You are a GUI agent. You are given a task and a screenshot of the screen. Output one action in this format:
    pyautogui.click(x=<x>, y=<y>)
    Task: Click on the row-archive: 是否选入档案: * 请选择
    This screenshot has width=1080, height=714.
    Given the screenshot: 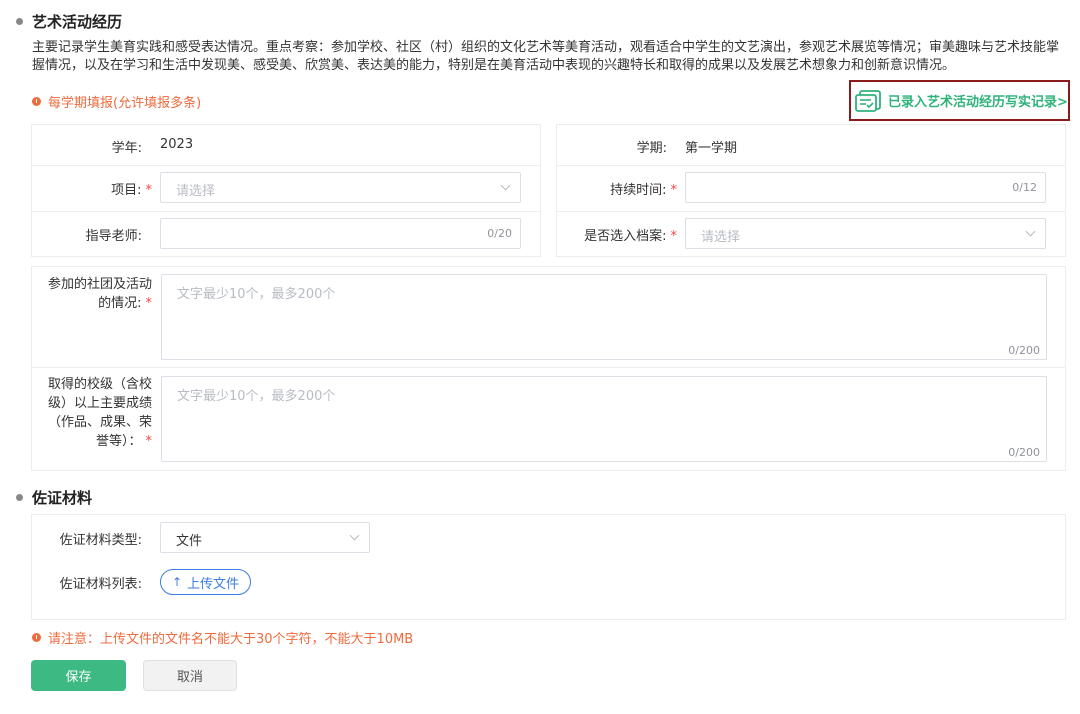 What is the action you would take?
    pyautogui.click(x=811, y=235)
    